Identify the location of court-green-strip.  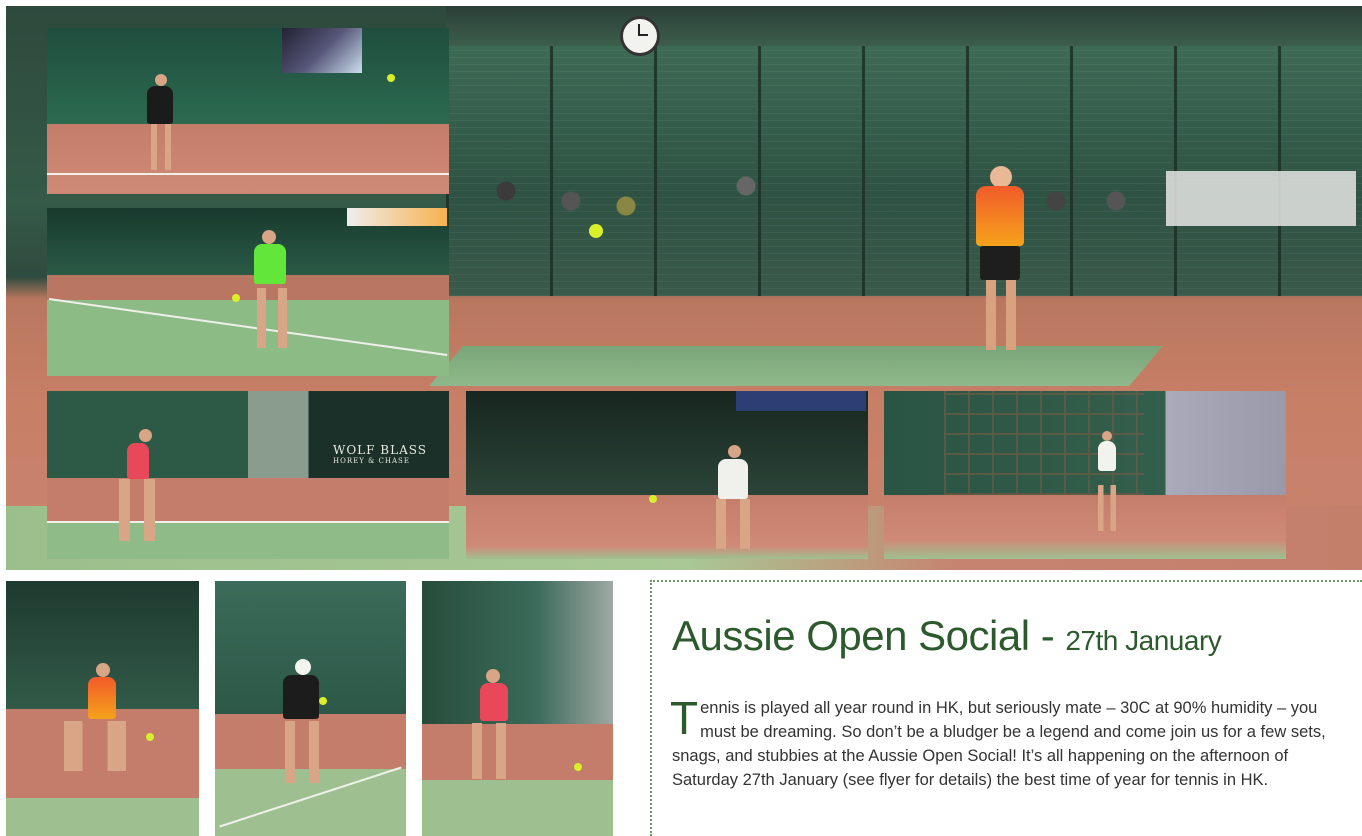
(796, 366).